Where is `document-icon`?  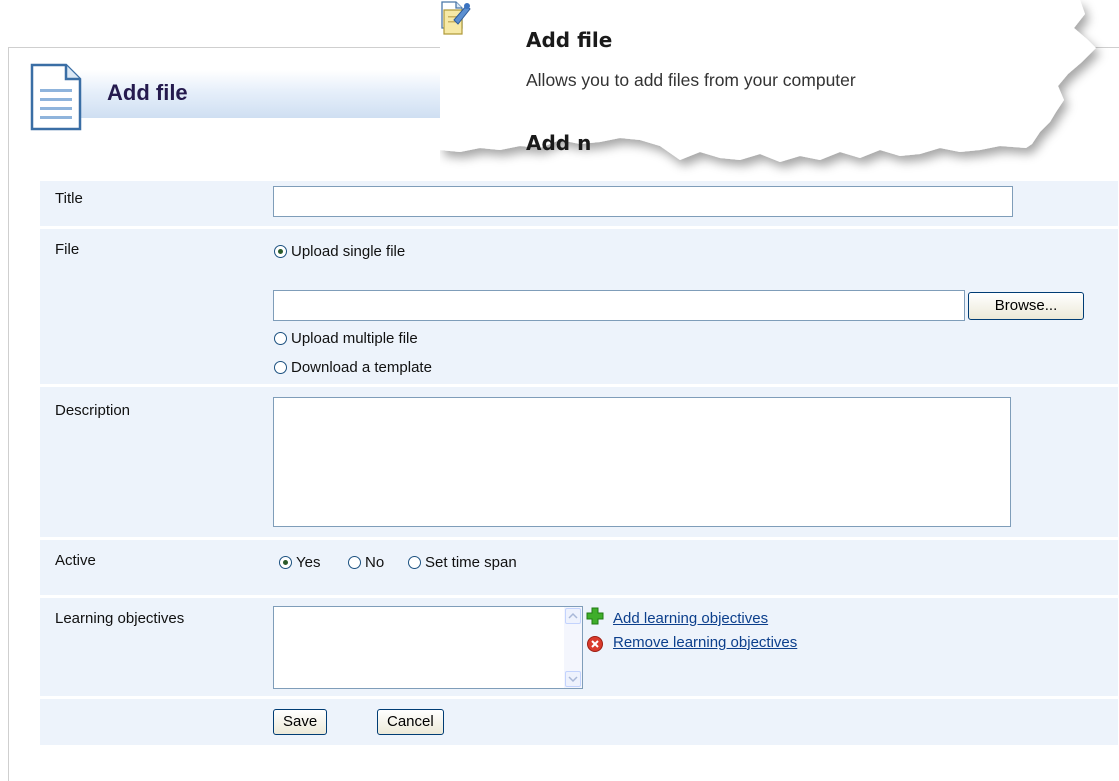
document-icon is located at coordinates (56, 97).